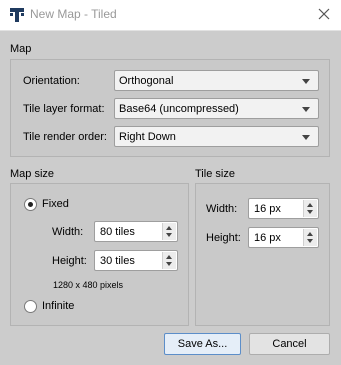 Image resolution: width=341 pixels, height=365 pixels. I want to click on tiled-logo-icon, so click(17, 15).